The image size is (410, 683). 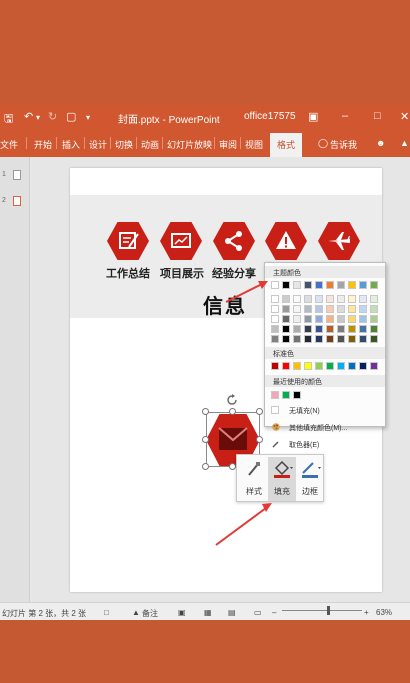 What do you see at coordinates (366, 612) in the screenshot?
I see `zoom-in-icon: +` at bounding box center [366, 612].